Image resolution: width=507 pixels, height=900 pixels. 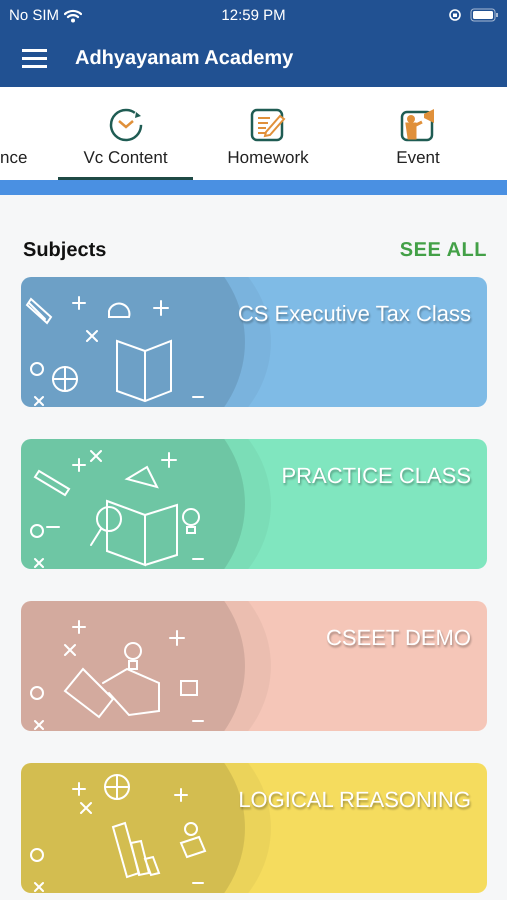 I want to click on app-title: Adhyayanam Academy, so click(x=184, y=58).